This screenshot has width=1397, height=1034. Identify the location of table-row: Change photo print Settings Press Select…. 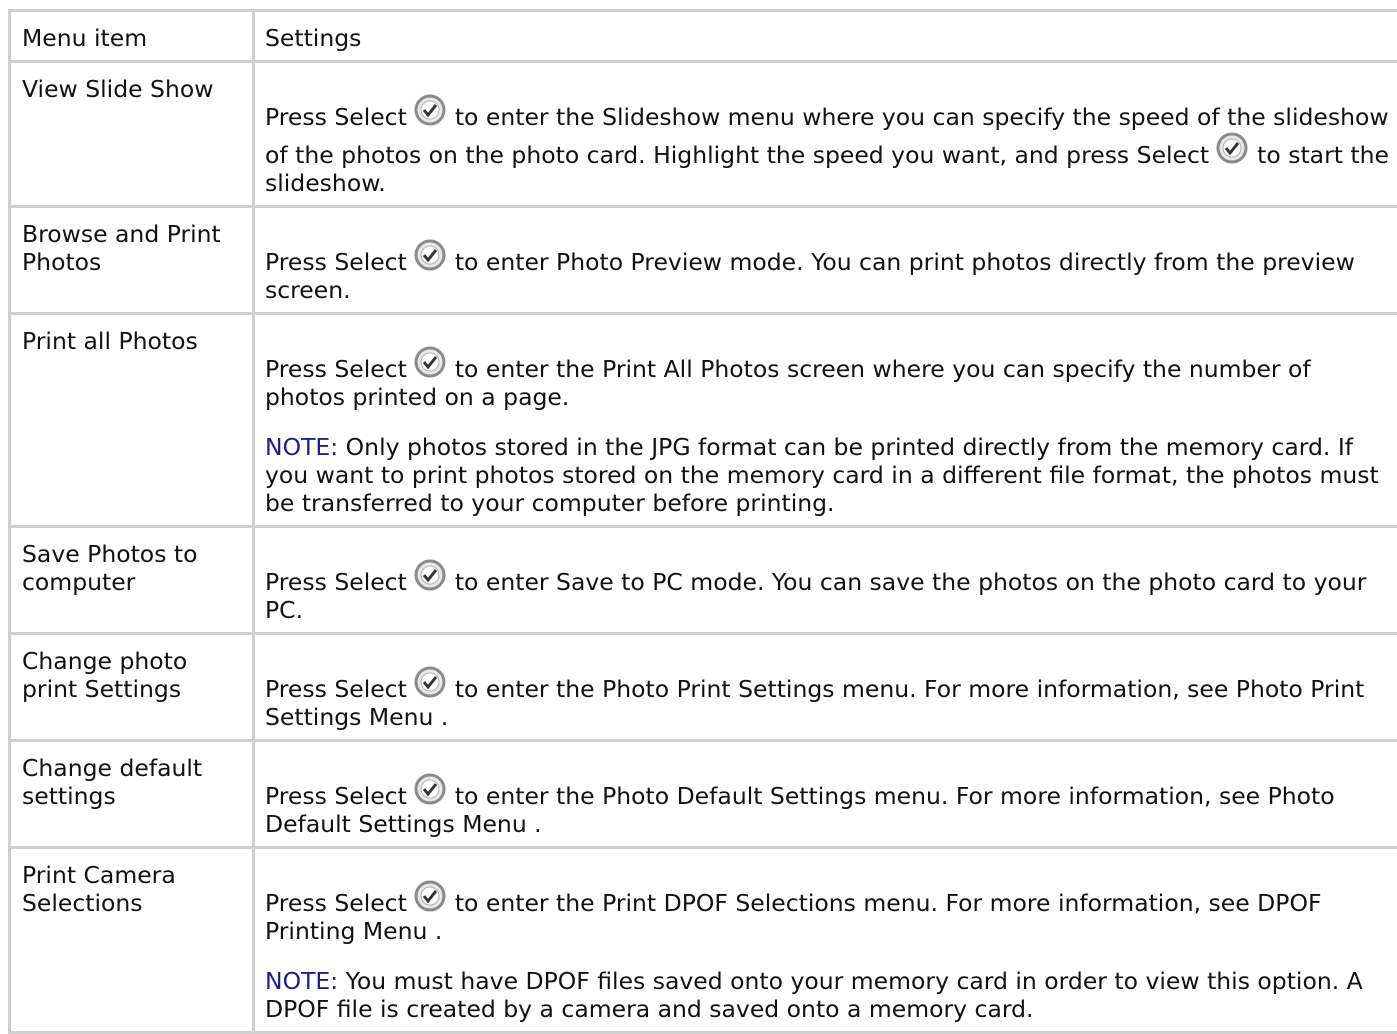
(702, 688).